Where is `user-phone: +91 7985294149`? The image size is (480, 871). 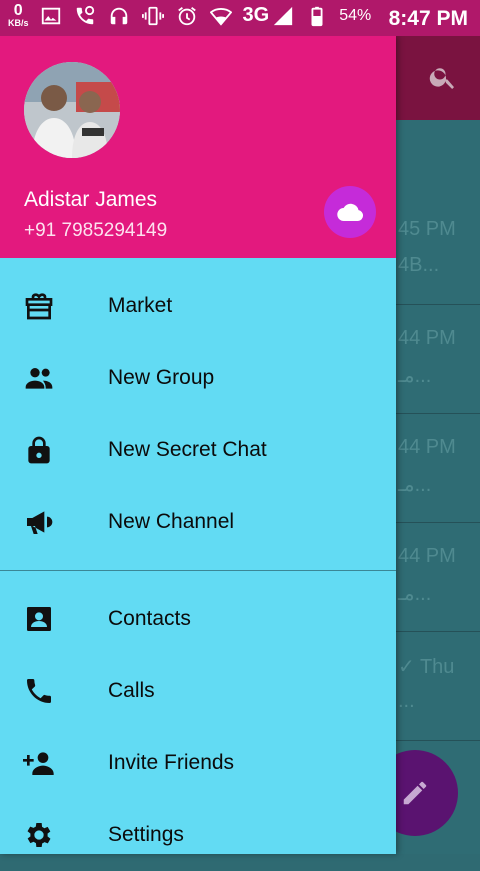 user-phone: +91 7985294149 is located at coordinates (96, 230).